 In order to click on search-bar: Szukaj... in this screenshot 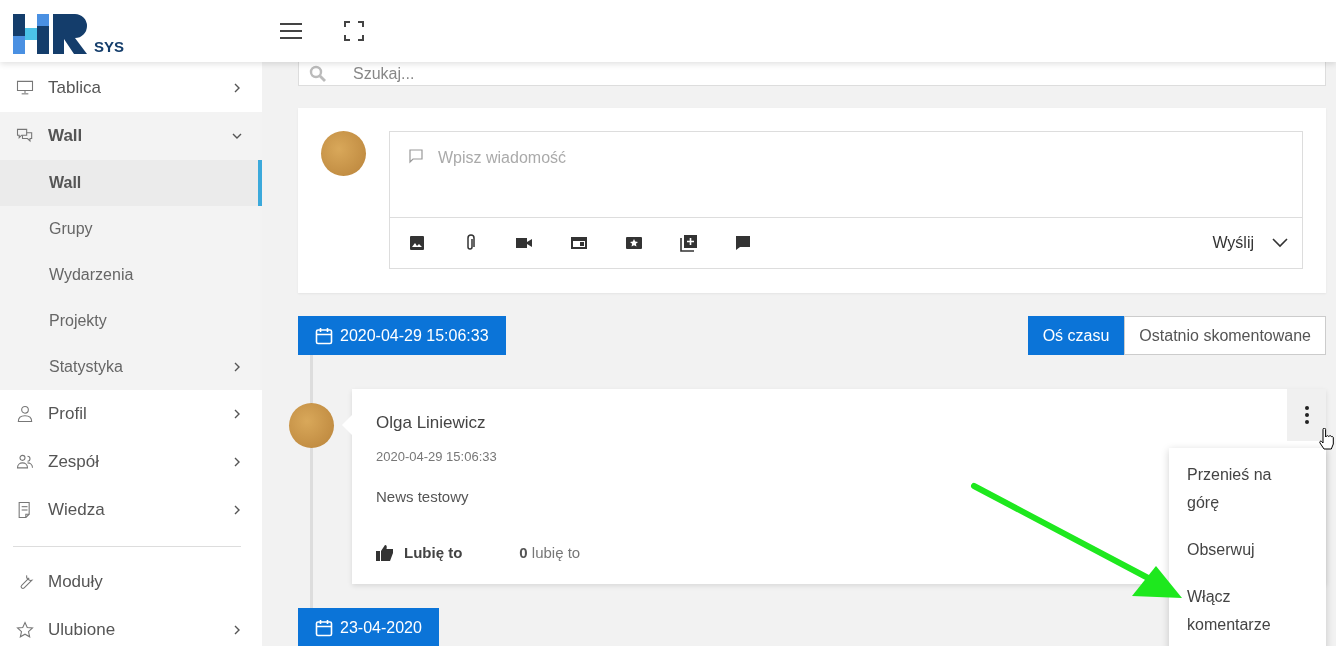, I will do `click(812, 74)`.